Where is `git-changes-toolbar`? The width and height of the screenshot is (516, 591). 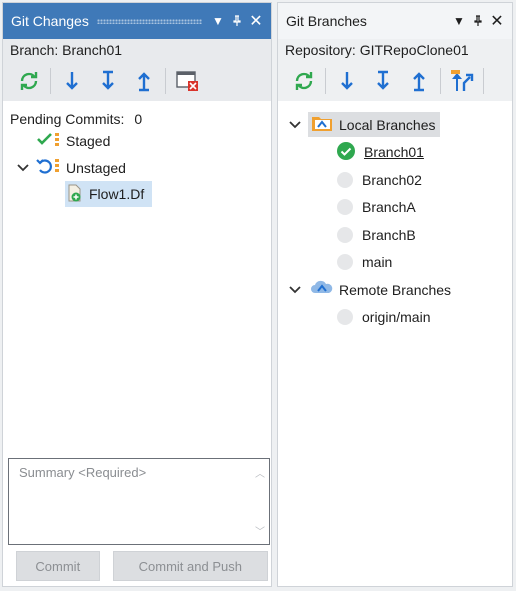 git-changes-toolbar is located at coordinates (137, 81).